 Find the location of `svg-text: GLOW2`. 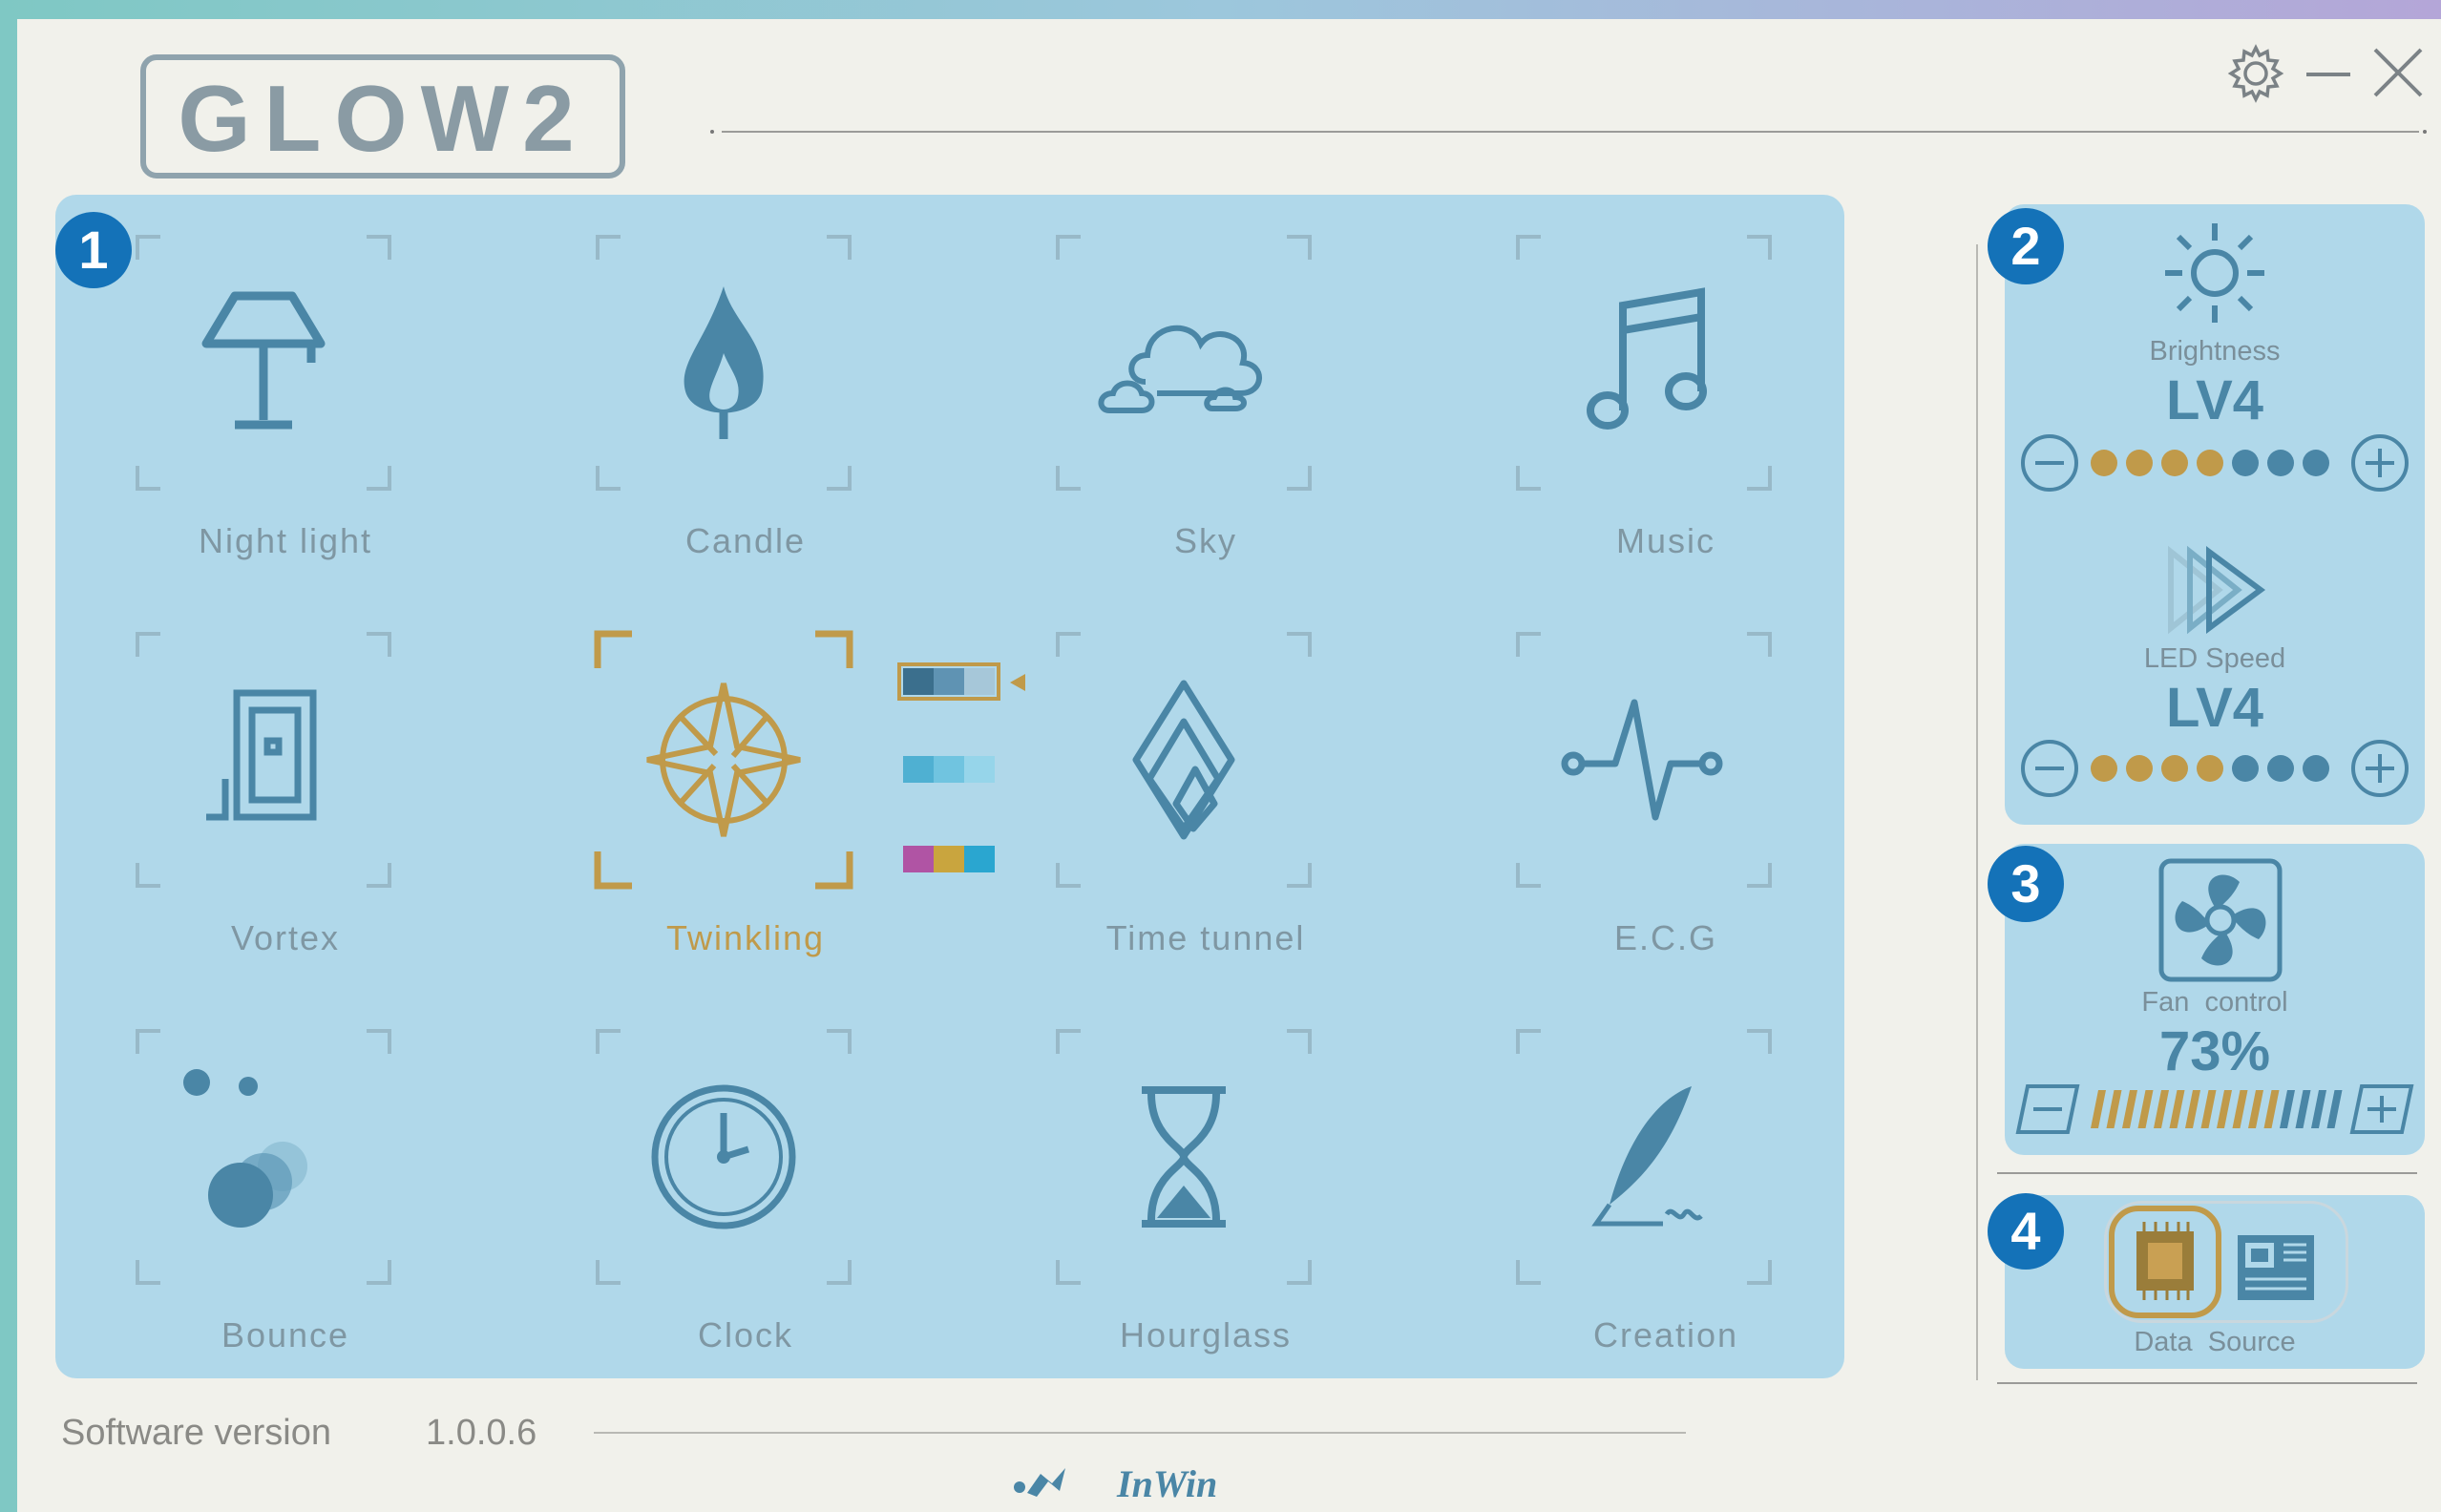

svg-text: GLOW2 is located at coordinates (382, 119).